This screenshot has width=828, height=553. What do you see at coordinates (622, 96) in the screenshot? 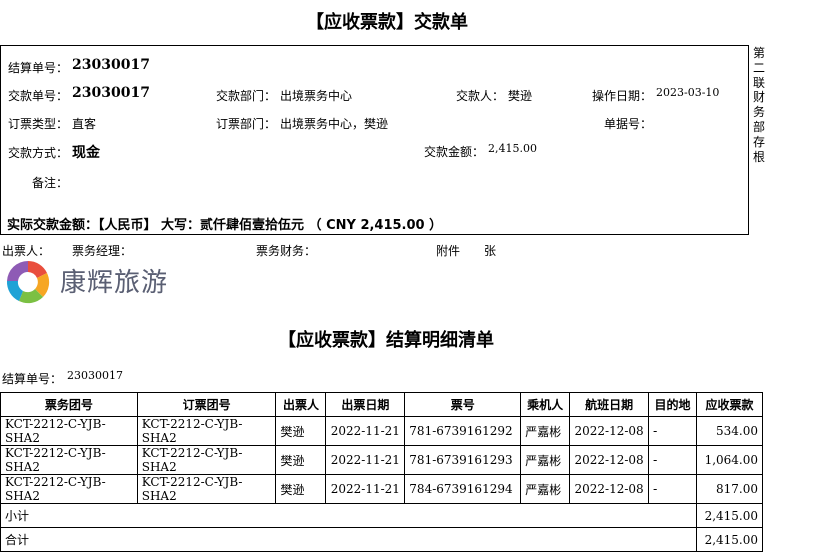
I see `op-date-label: 操作日期：` at bounding box center [622, 96].